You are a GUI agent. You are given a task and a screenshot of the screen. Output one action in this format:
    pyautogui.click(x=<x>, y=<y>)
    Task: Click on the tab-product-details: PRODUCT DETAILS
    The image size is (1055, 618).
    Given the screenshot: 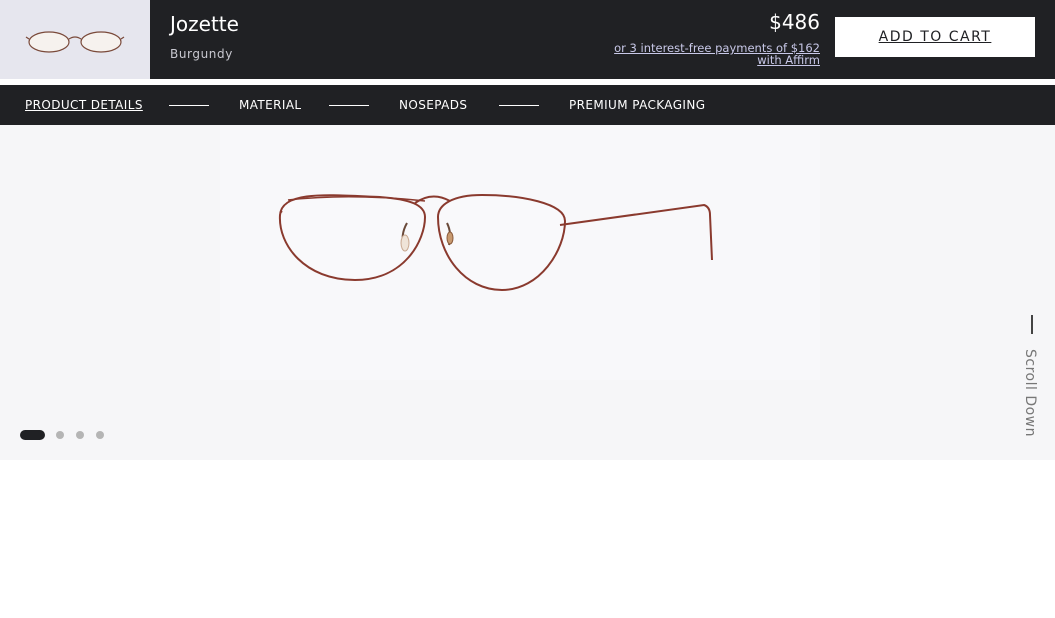 What is the action you would take?
    pyautogui.click(x=84, y=105)
    